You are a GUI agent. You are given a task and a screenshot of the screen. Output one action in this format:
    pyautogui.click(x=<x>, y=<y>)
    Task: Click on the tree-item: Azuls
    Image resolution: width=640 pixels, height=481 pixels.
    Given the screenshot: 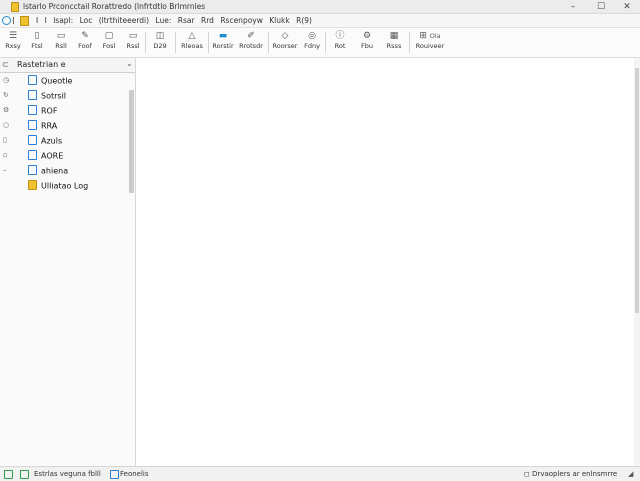 What is the action you would take?
    pyautogui.click(x=45, y=141)
    